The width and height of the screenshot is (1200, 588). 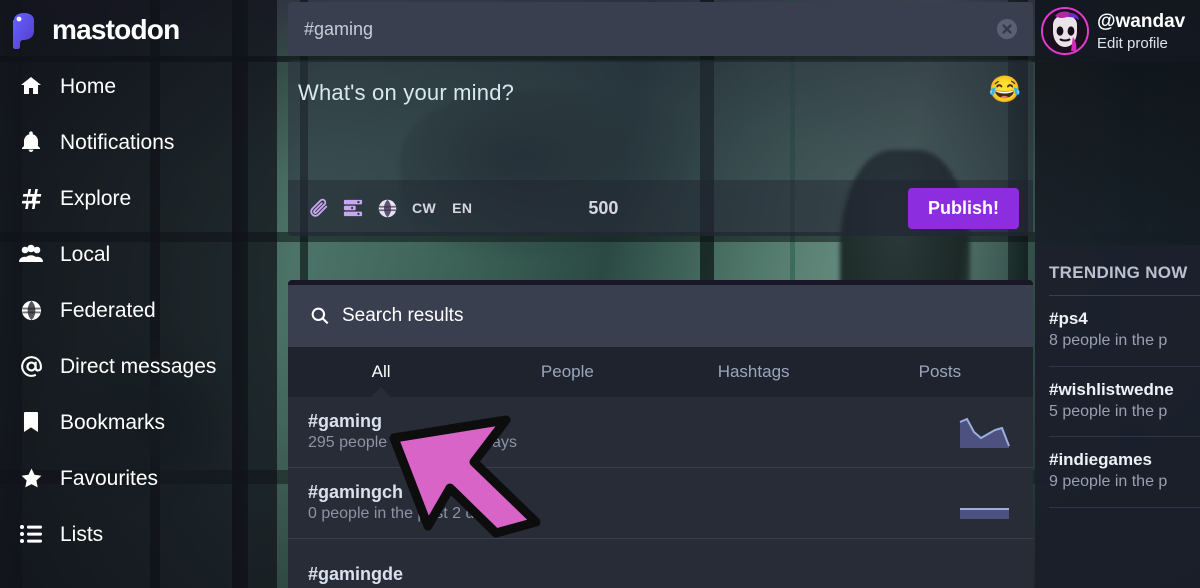 What do you see at coordinates (31, 366) in the screenshot?
I see `at-icon` at bounding box center [31, 366].